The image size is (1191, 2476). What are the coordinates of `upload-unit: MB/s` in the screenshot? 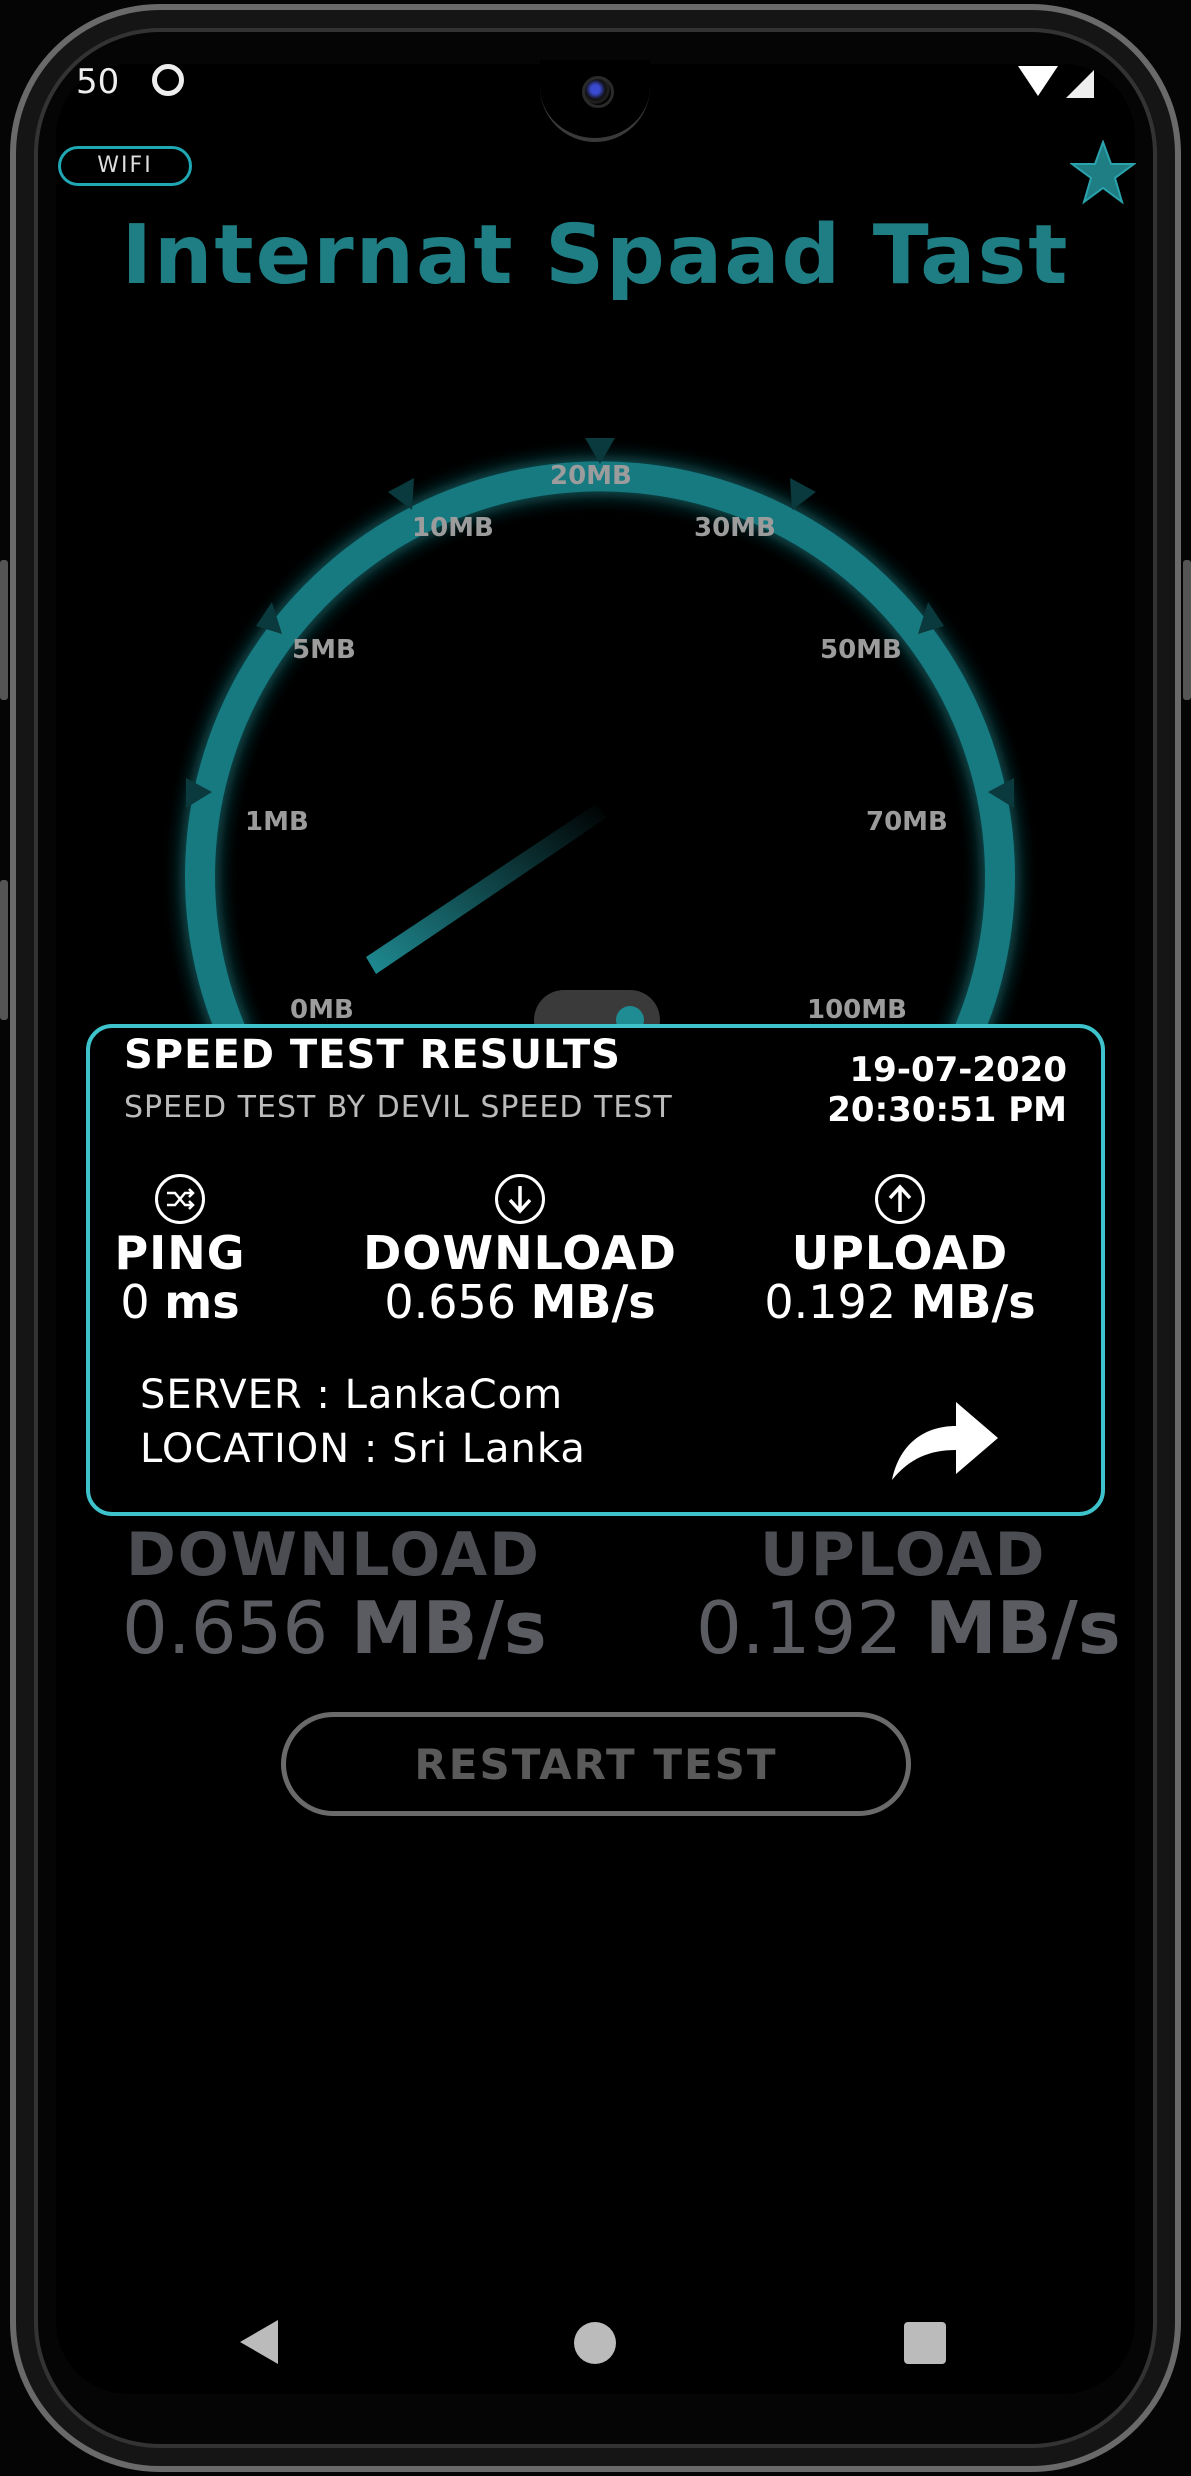 It's located at (973, 1302).